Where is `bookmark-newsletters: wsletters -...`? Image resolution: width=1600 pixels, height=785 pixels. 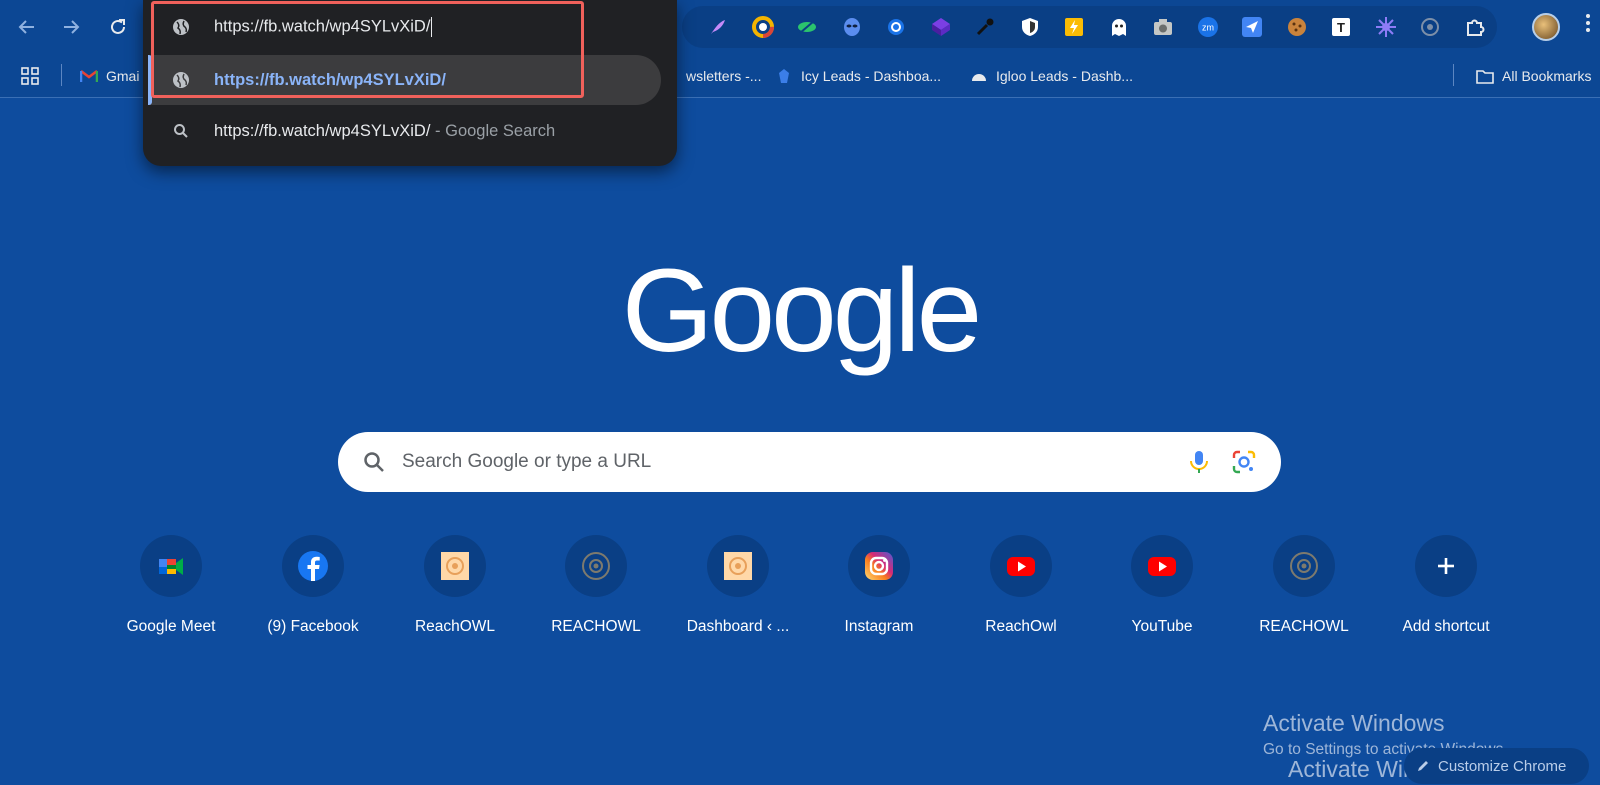
bookmark-newsletters: wsletters -... is located at coordinates (723, 76).